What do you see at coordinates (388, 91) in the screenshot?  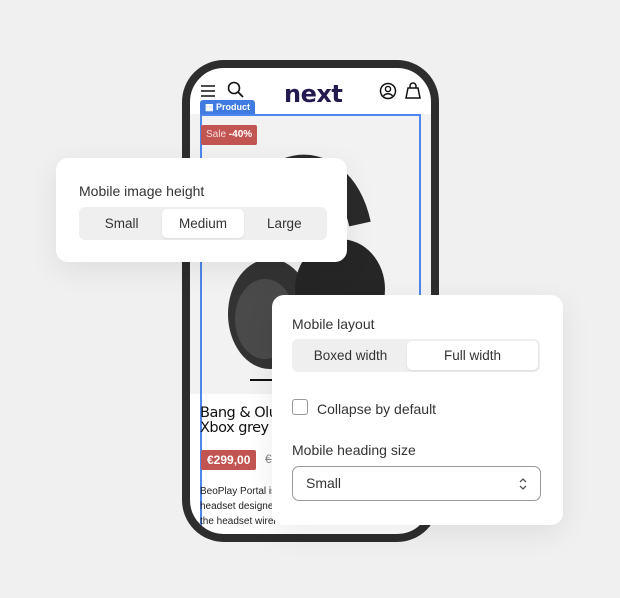 I see `account-icon` at bounding box center [388, 91].